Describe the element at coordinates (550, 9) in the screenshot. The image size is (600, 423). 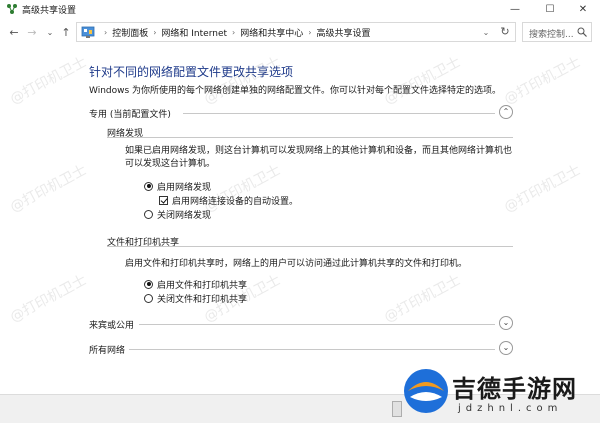
I see `maximize-button: ☐` at that location.